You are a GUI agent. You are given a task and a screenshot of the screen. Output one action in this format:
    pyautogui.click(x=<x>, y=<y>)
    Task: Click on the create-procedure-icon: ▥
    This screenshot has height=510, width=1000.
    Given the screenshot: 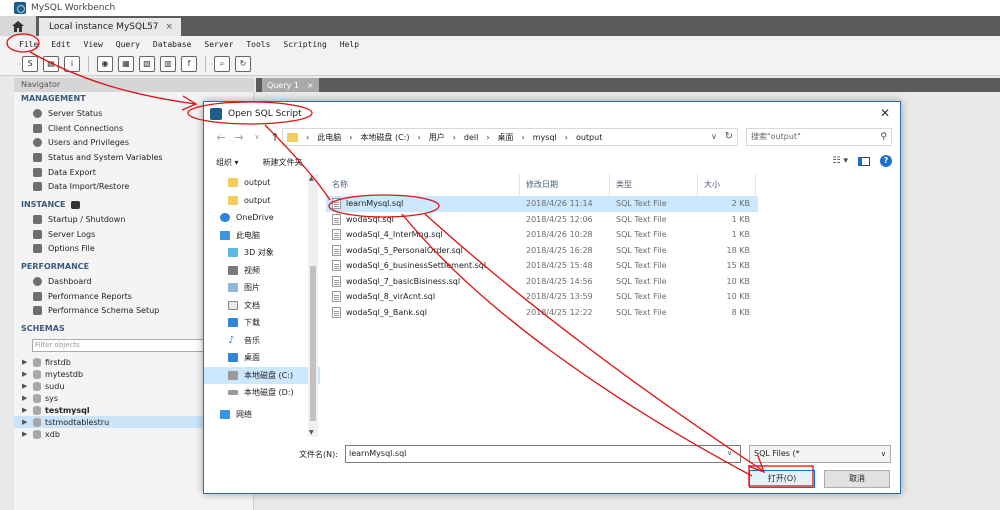 What is the action you would take?
    pyautogui.click(x=168, y=63)
    